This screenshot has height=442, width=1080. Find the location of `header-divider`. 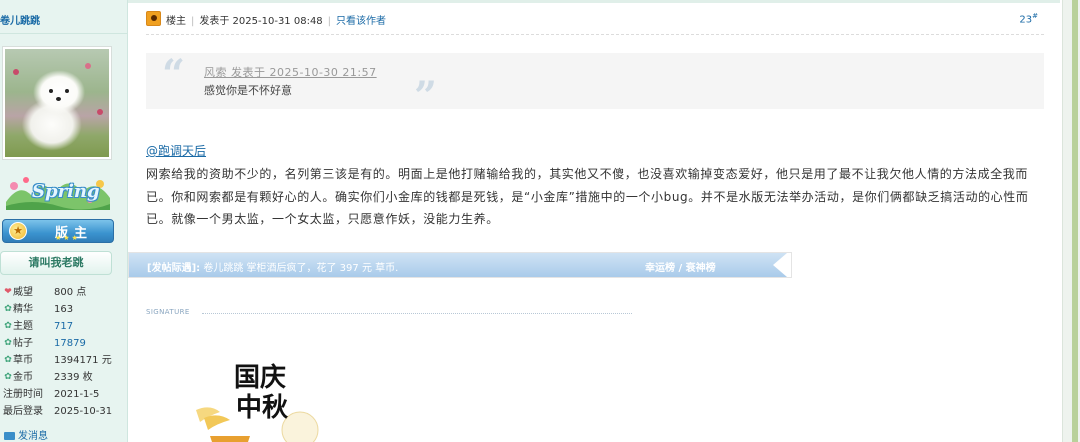

header-divider is located at coordinates (595, 34).